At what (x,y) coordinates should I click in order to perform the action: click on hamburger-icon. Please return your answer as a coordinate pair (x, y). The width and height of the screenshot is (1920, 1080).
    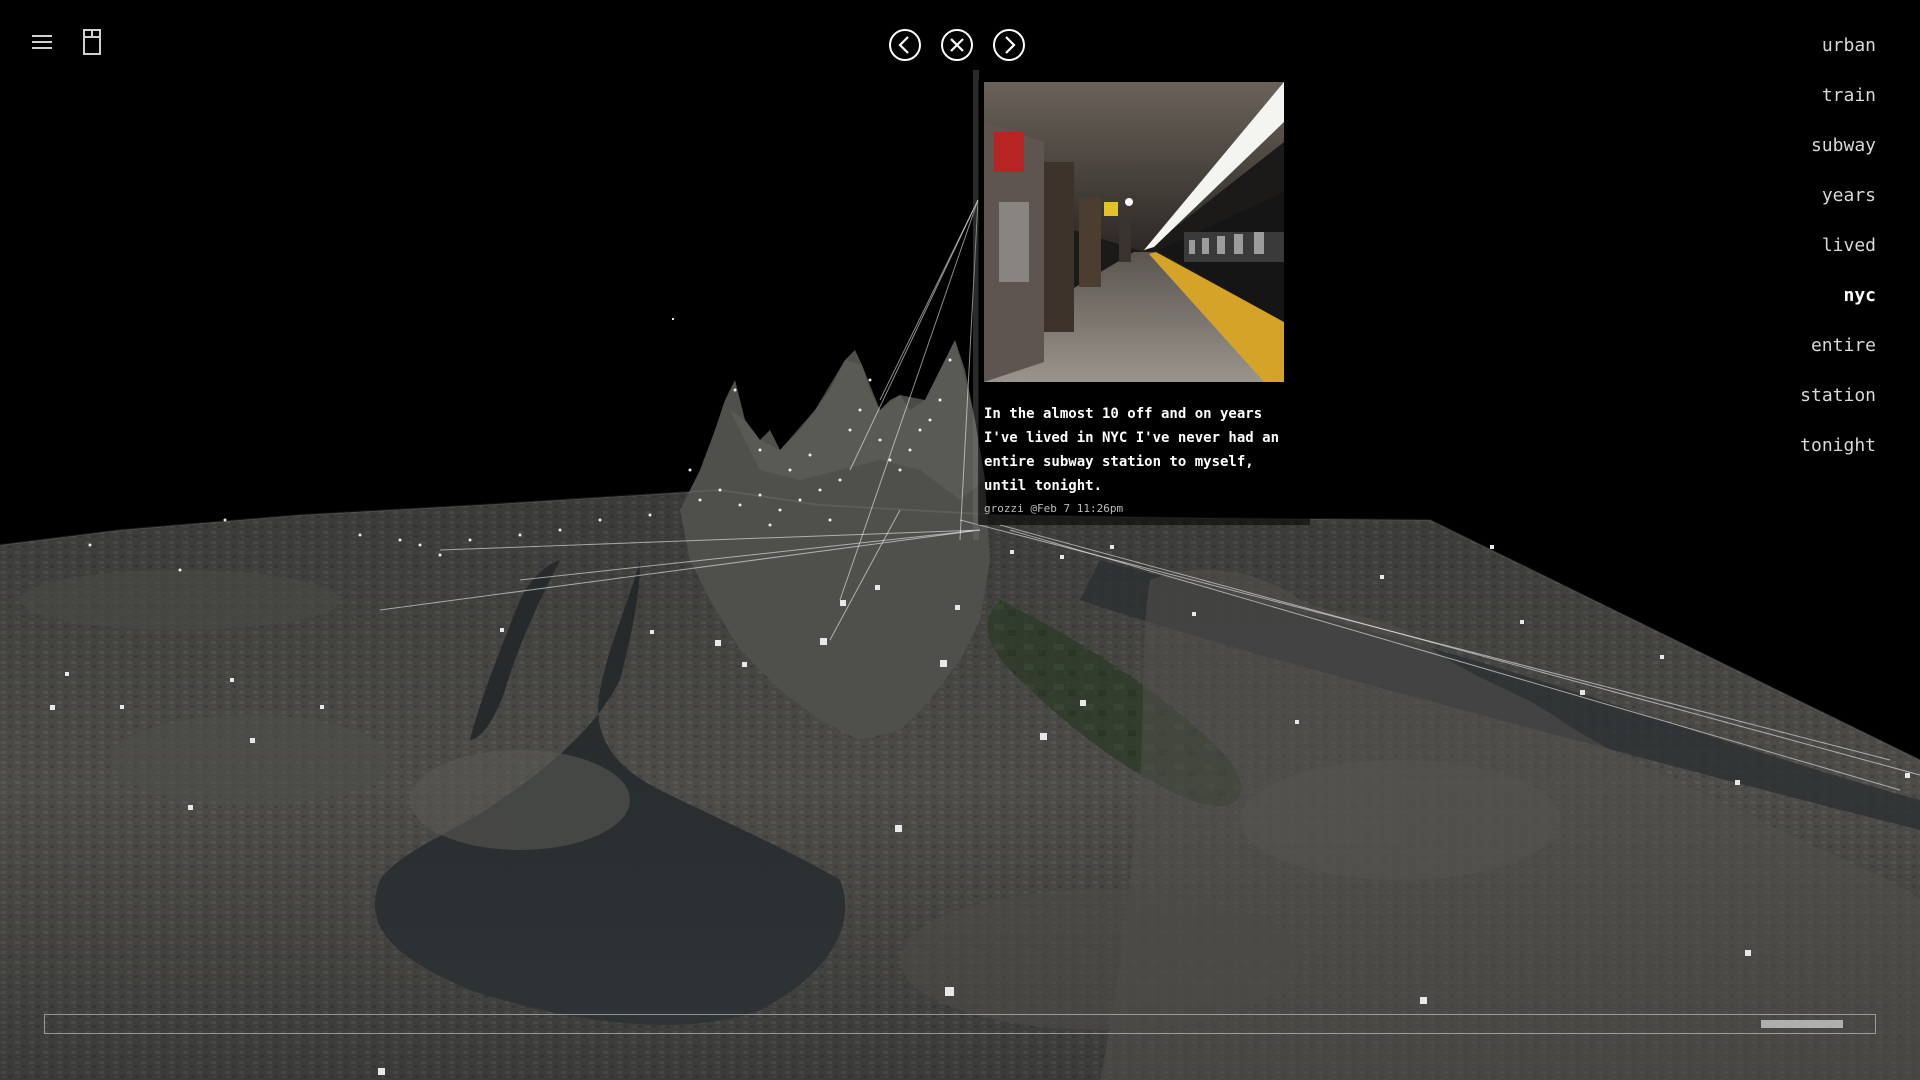
    Looking at the image, I should click on (42, 42).